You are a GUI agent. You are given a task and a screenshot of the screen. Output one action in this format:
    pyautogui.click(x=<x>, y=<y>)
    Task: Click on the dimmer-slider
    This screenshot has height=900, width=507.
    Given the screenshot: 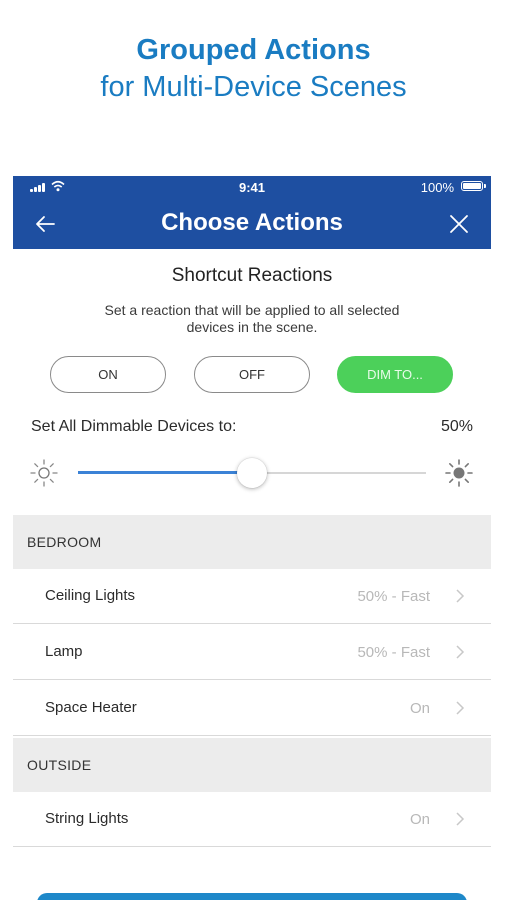 What is the action you would take?
    pyautogui.click(x=252, y=473)
    